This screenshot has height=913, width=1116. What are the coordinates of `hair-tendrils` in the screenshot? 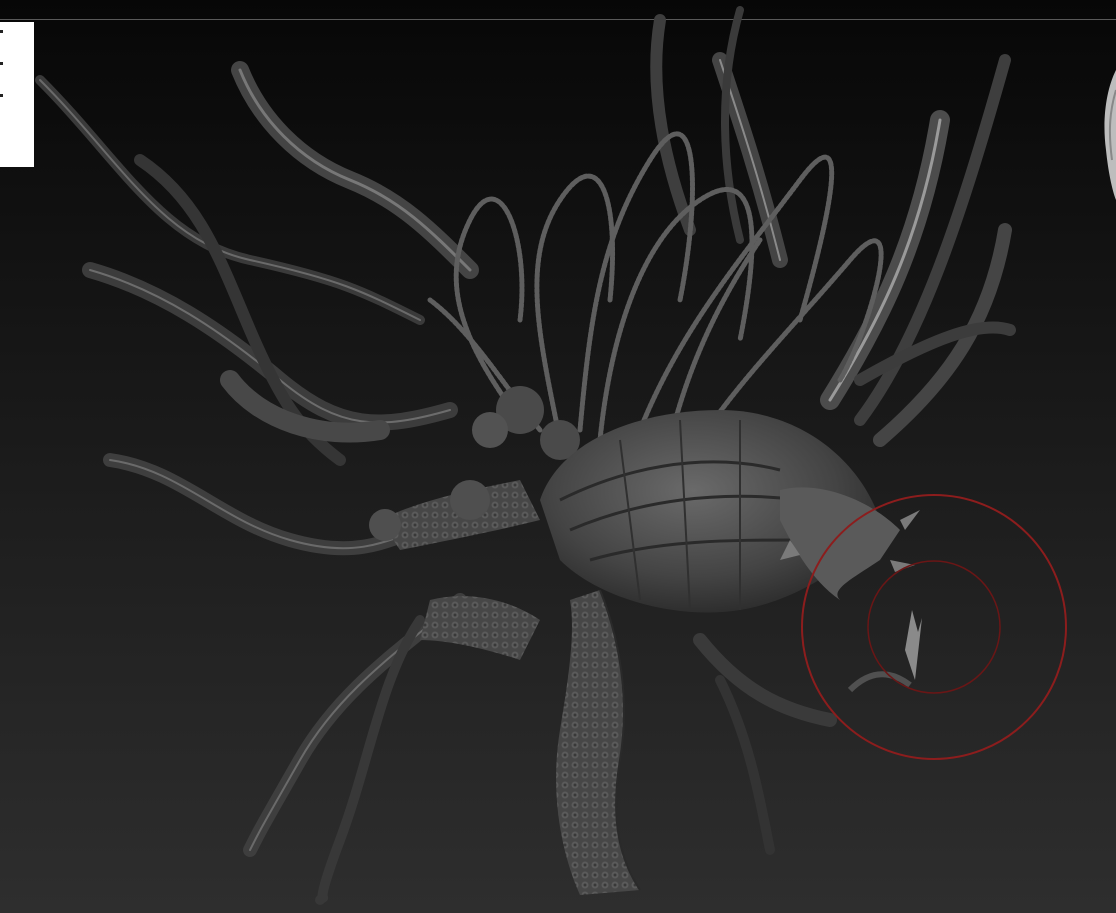 It's located at (655, 287).